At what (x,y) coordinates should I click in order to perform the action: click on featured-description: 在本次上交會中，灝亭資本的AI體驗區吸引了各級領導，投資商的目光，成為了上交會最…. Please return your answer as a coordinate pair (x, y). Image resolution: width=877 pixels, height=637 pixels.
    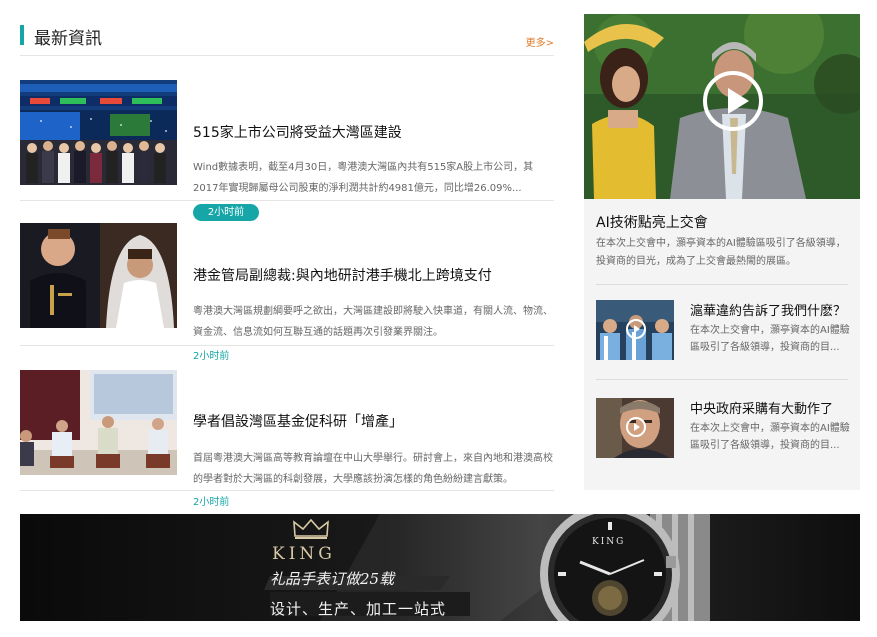
    Looking at the image, I should click on (721, 252).